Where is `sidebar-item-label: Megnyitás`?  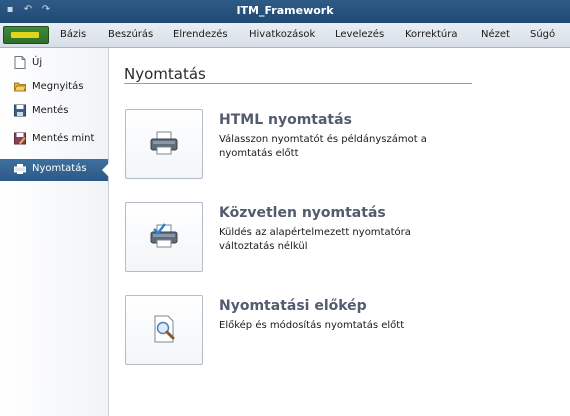
sidebar-item-label: Megnyitás is located at coordinates (58, 86).